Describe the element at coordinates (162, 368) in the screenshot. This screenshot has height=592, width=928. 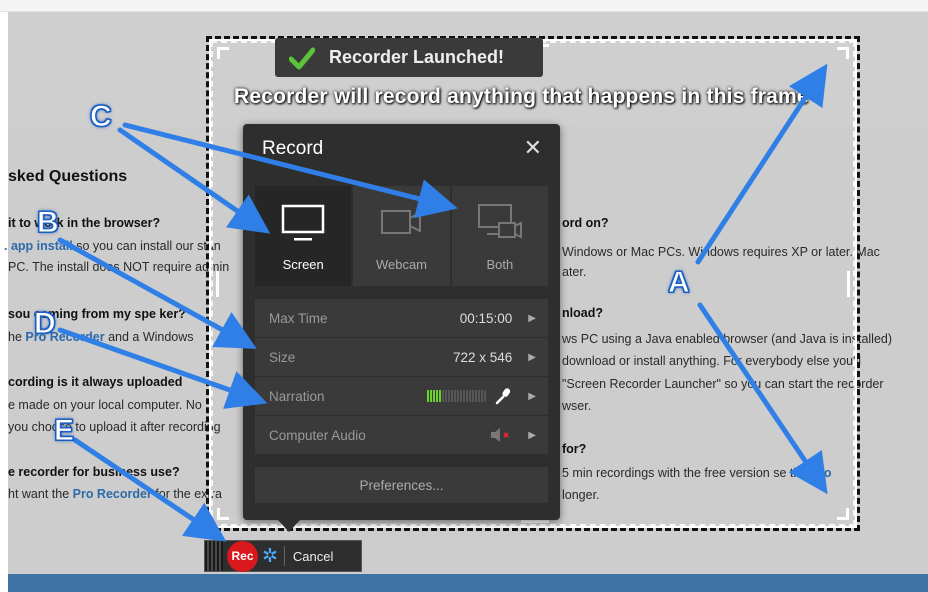
I see `arrow-d-to-narration` at that location.